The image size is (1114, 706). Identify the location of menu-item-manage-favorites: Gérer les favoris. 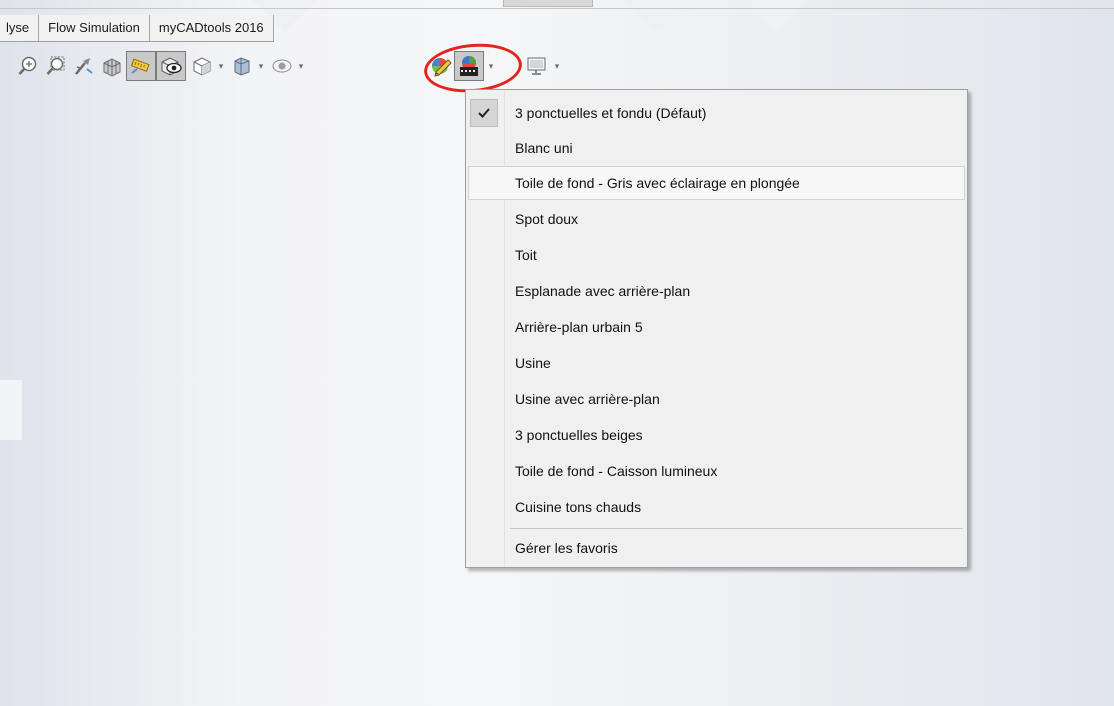
(716, 548).